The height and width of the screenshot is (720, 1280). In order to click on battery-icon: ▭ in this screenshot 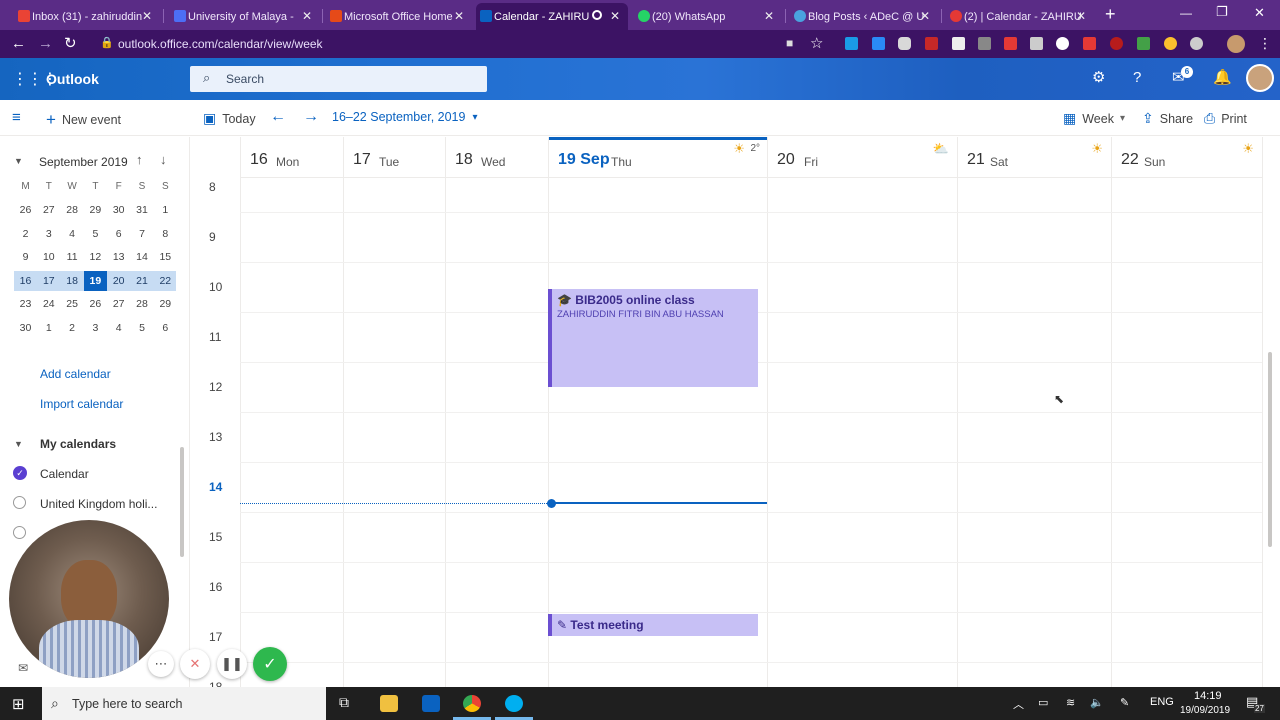, I will do `click(1043, 702)`.